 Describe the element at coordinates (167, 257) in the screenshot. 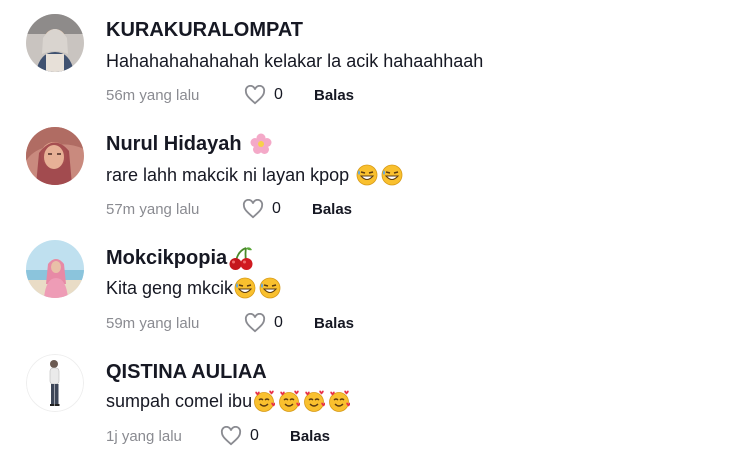

I see `username-text: Mokcikpopia` at that location.